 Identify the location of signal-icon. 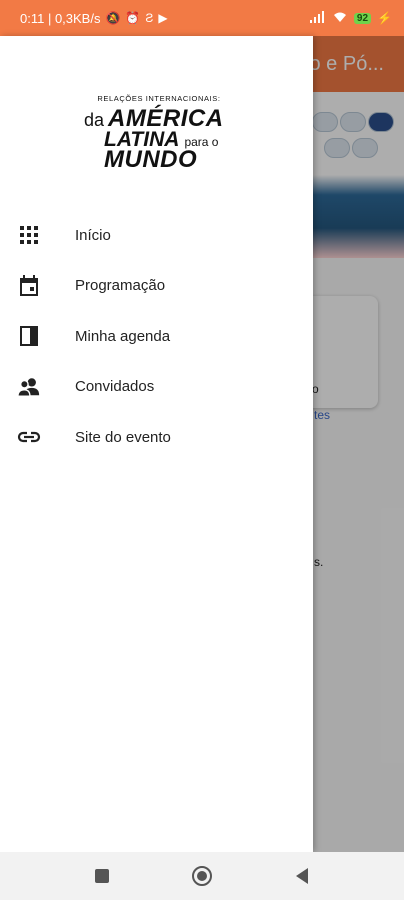
(317, 18).